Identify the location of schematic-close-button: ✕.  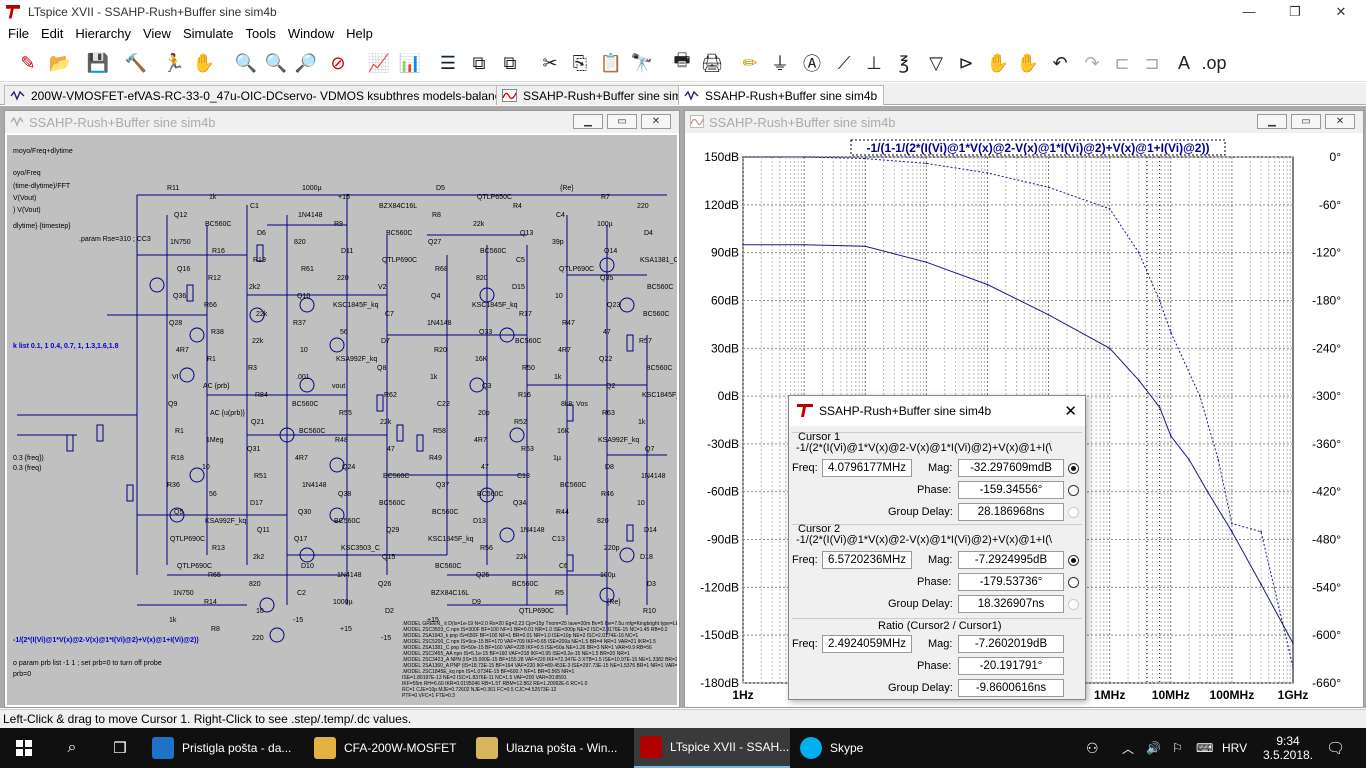
(656, 121).